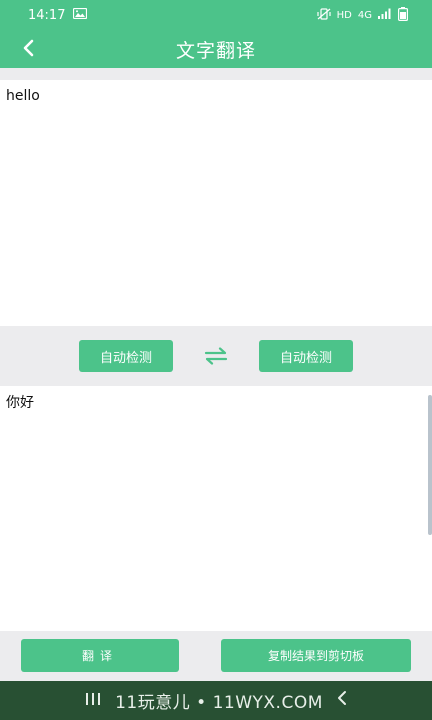  I want to click on back-button, so click(28, 48).